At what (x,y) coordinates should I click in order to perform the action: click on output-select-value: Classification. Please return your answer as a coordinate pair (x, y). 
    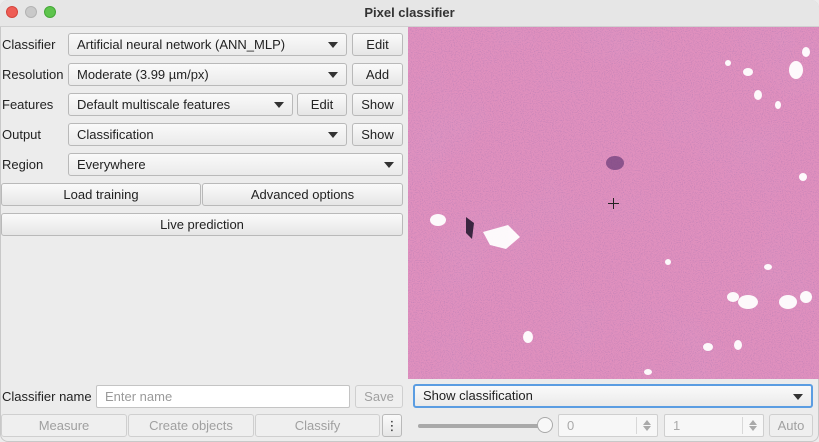
    Looking at the image, I should click on (115, 134).